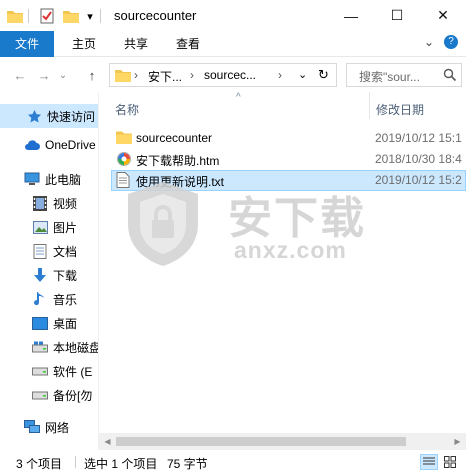 This screenshot has height=474, width=466. I want to click on nav-label: 本地磁盘, so click(75, 347).